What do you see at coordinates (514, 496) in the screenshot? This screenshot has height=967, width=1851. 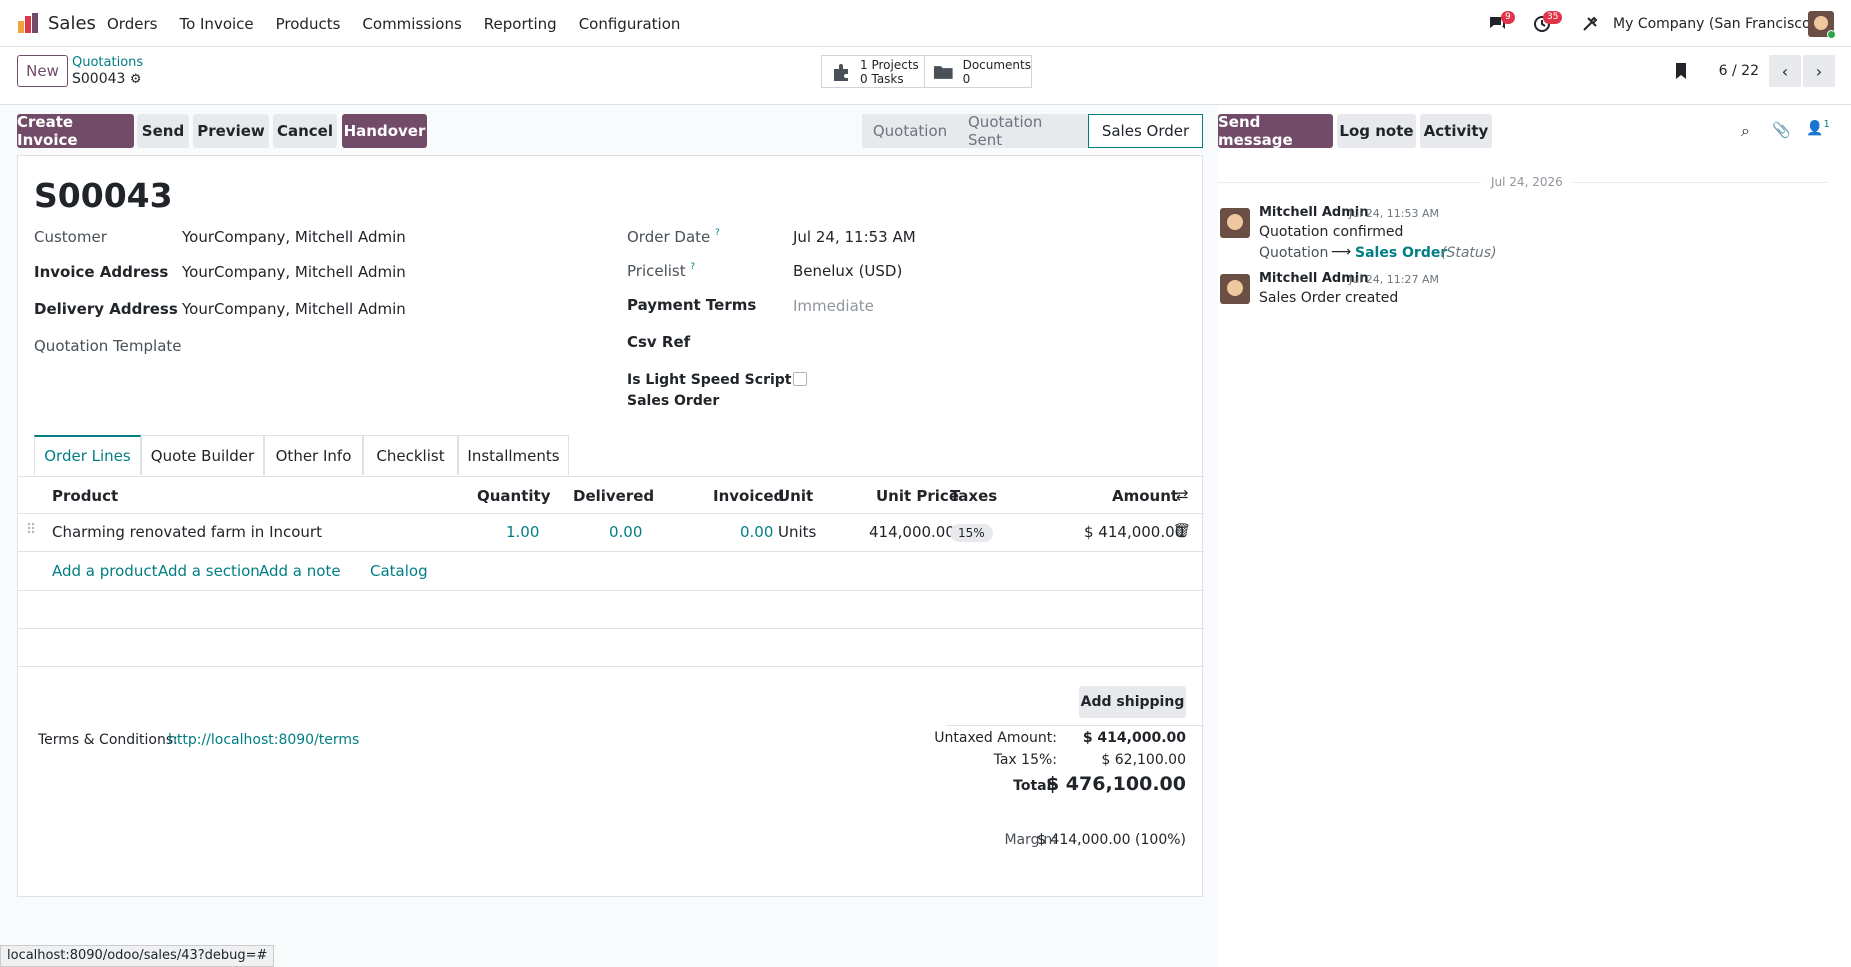 I see `col-quantity: Quantity` at bounding box center [514, 496].